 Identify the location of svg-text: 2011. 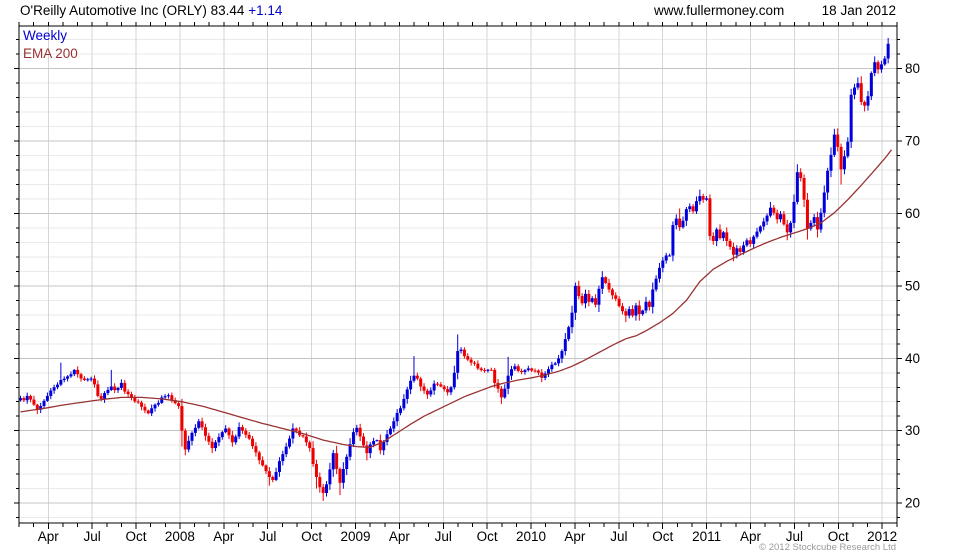
(706, 536).